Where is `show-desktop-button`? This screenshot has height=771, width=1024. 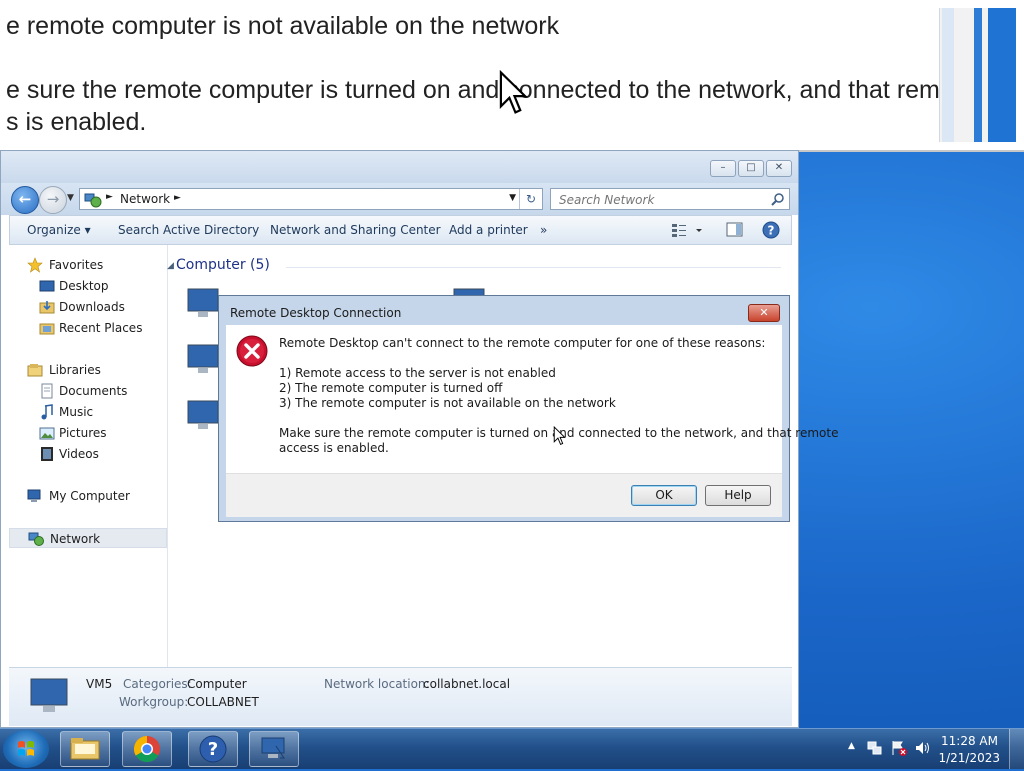
show-desktop-button is located at coordinates (1016, 749).